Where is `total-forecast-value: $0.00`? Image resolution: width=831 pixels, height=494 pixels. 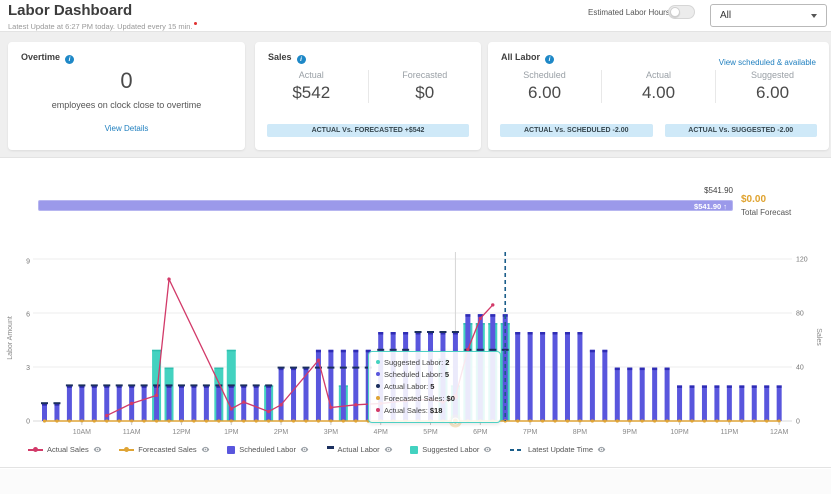 total-forecast-value: $0.00 is located at coordinates (754, 199).